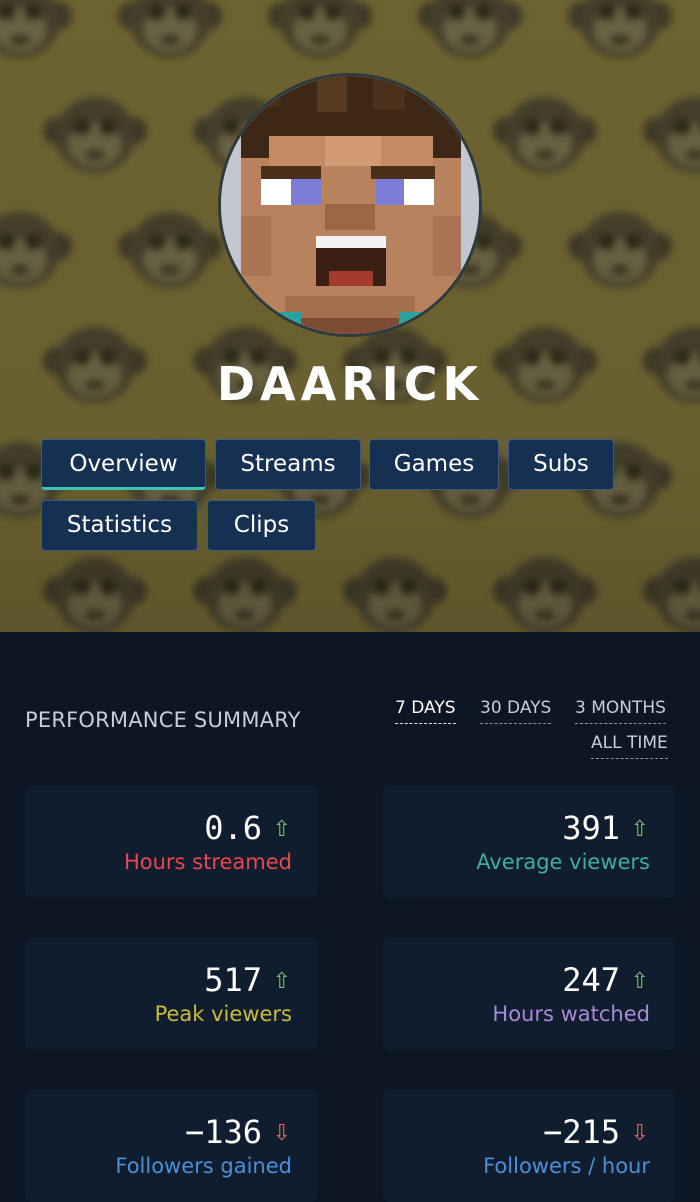 The width and height of the screenshot is (700, 1202). What do you see at coordinates (581, 1132) in the screenshot?
I see `stat-value: −215` at bounding box center [581, 1132].